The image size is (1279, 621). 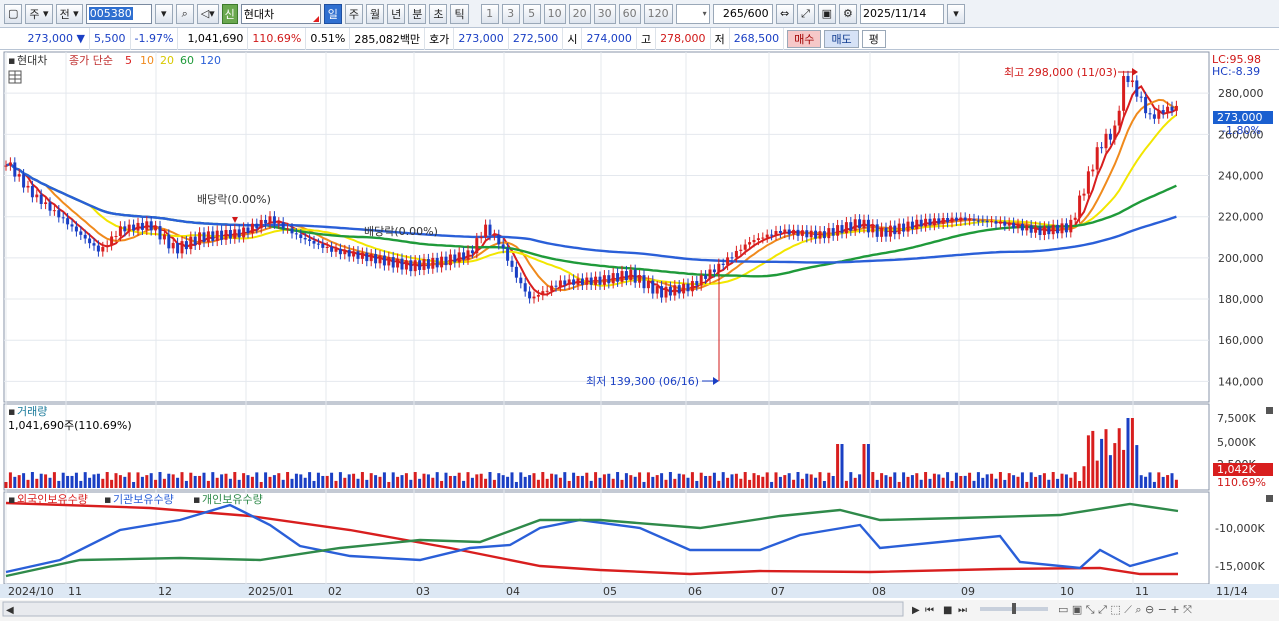 I want to click on scroll-left-icon: ◀, so click(x=10, y=610).